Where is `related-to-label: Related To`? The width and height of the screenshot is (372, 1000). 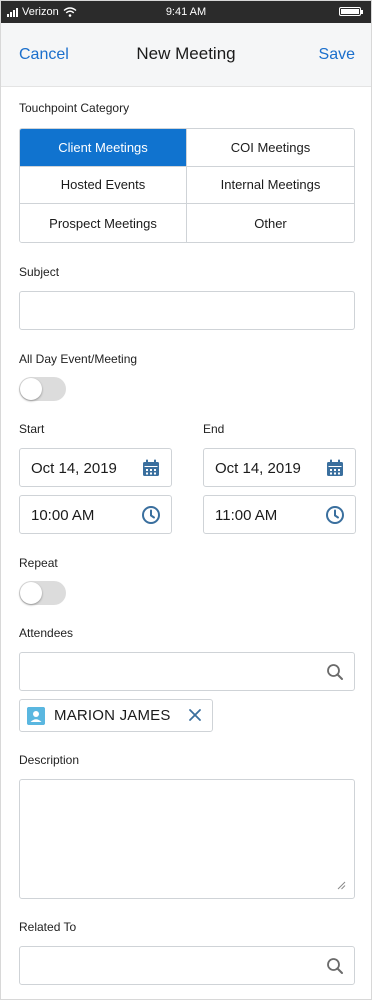
related-to-label: Related To is located at coordinates (48, 927).